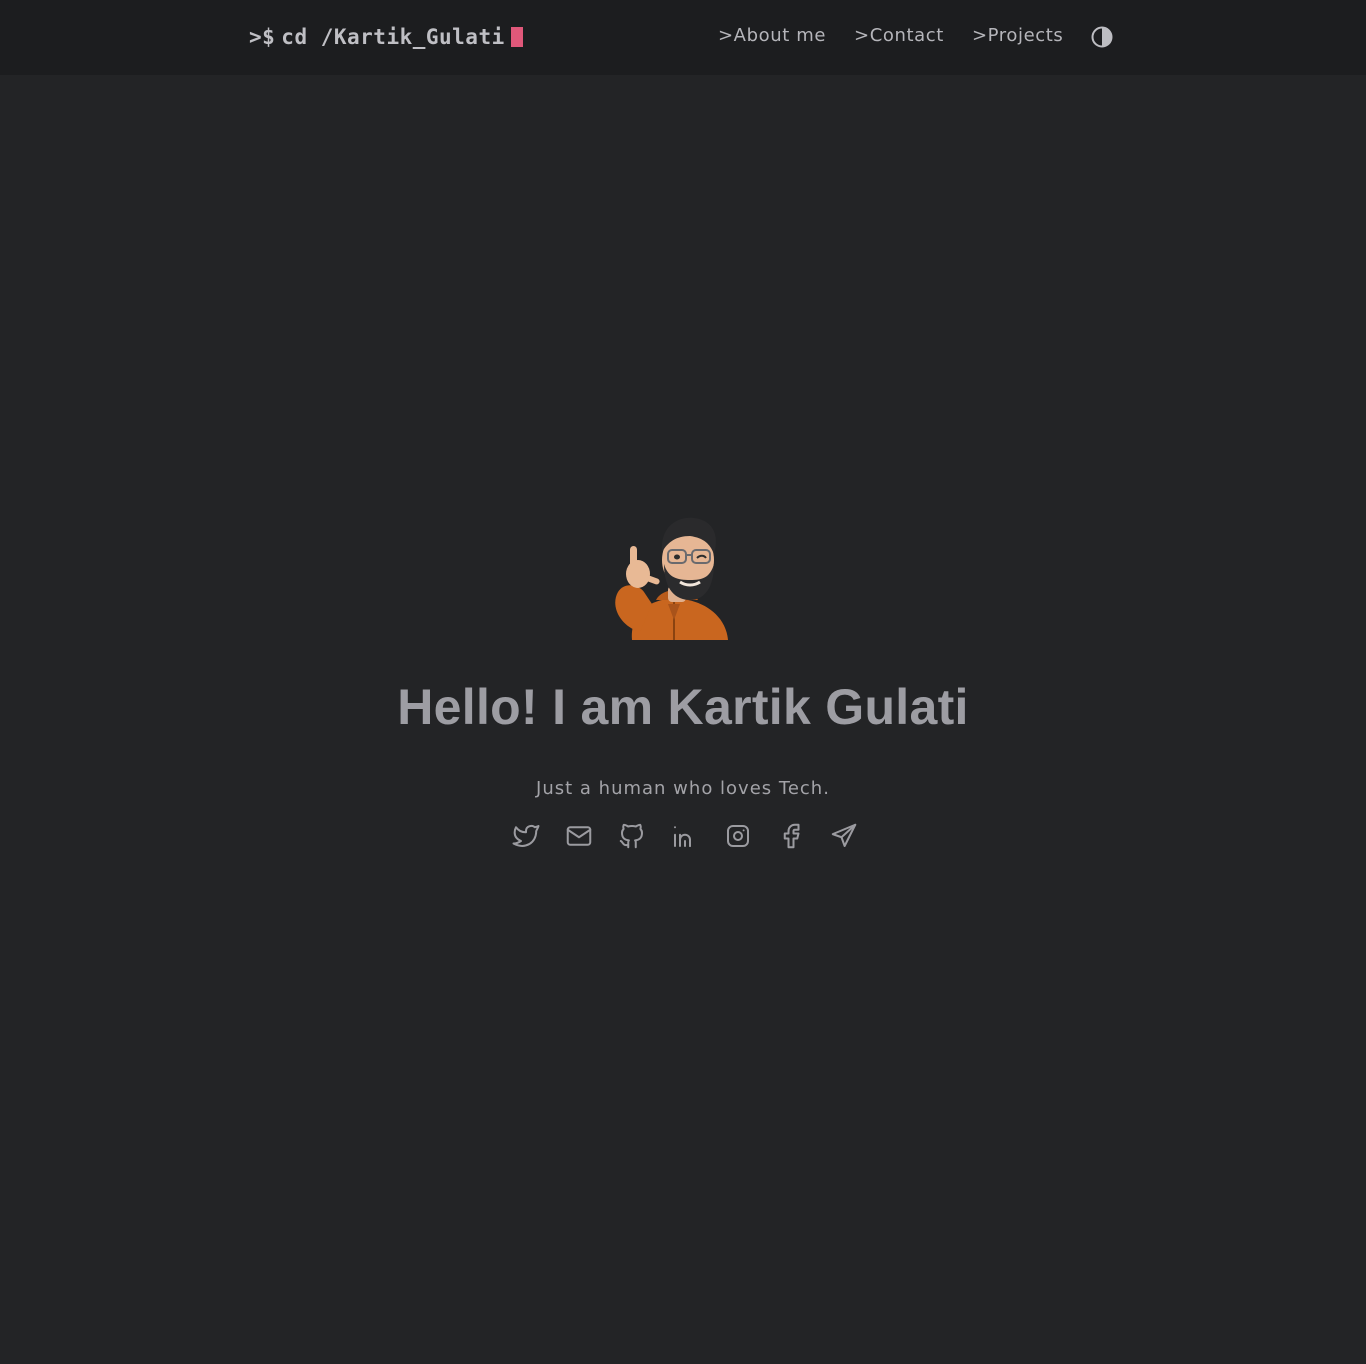 Image resolution: width=1366 pixels, height=1364 pixels. Describe the element at coordinates (393, 37) in the screenshot. I see `terminal-command: cd /Kartik_Gulati` at that location.